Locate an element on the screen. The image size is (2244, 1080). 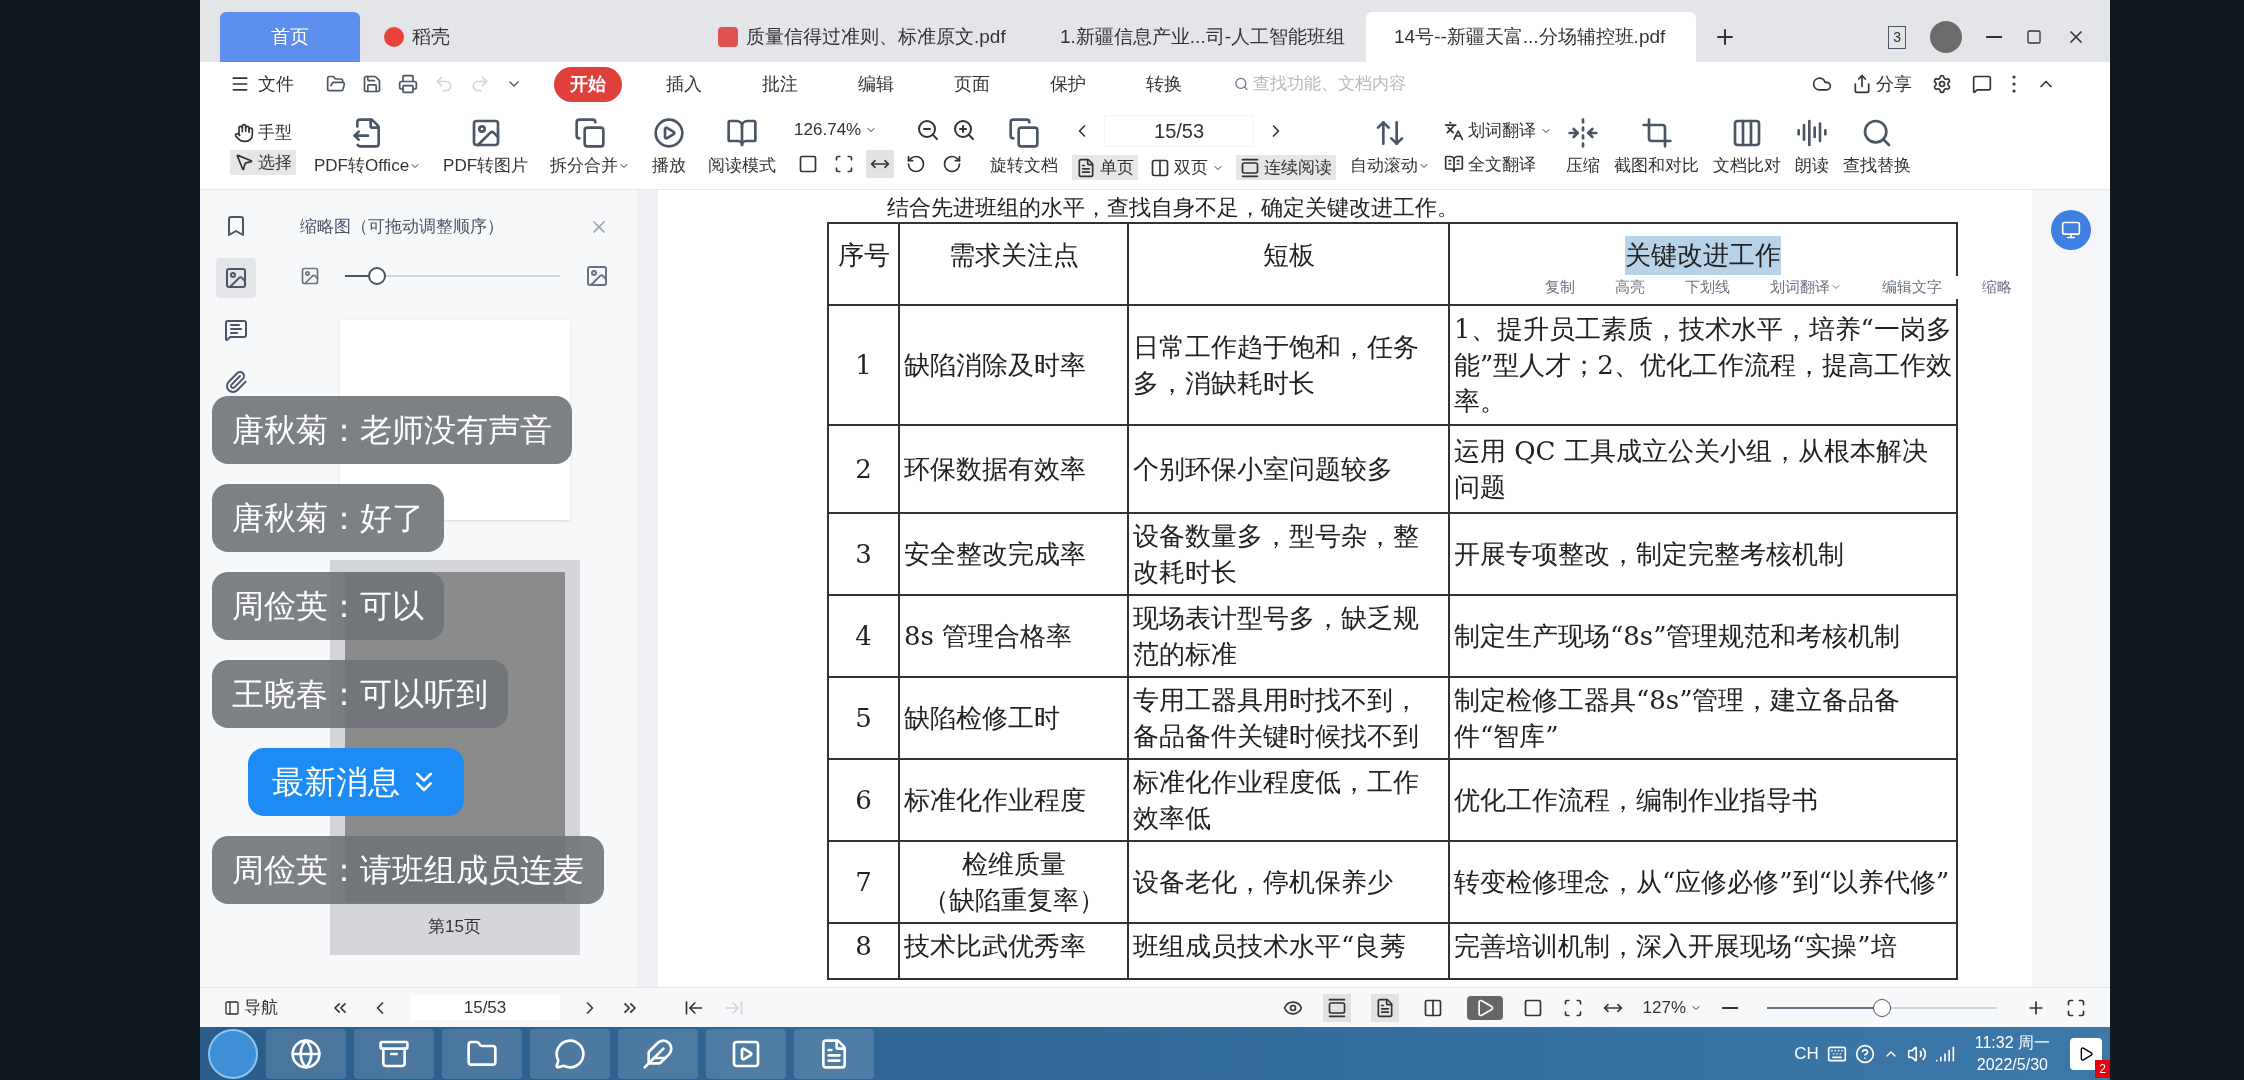
column-header: 需求关注点 is located at coordinates (1013, 255).